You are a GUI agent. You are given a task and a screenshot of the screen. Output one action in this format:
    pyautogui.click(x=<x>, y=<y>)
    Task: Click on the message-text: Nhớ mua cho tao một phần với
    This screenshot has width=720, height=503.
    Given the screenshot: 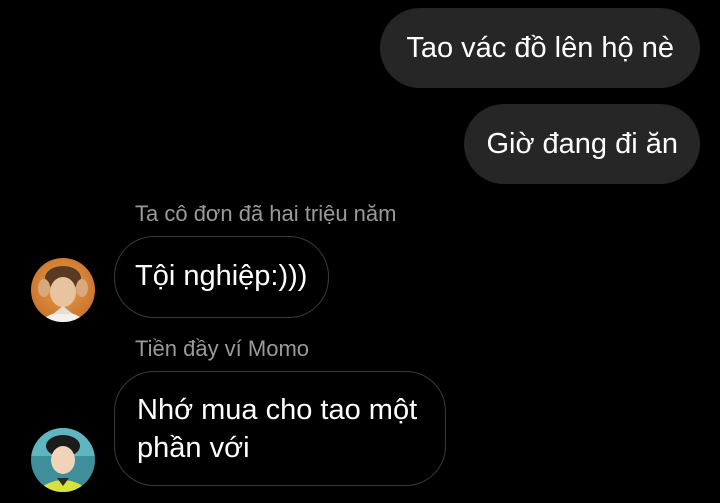 What is the action you would take?
    pyautogui.click(x=277, y=429)
    